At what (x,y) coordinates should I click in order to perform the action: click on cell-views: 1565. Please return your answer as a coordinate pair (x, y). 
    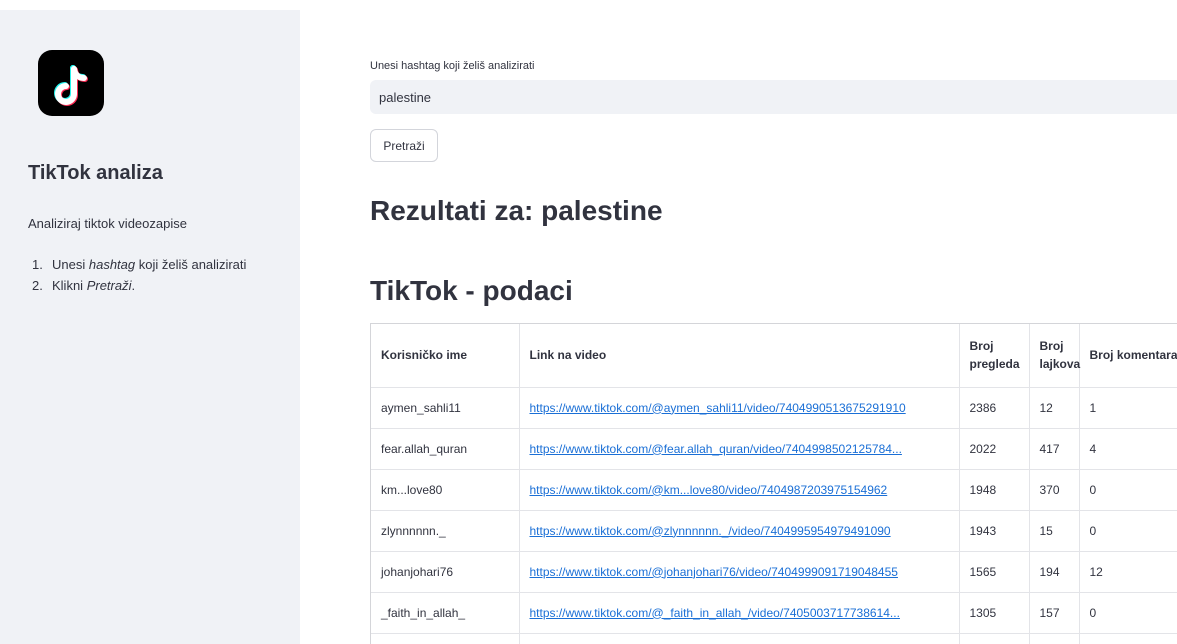
    Looking at the image, I should click on (994, 572).